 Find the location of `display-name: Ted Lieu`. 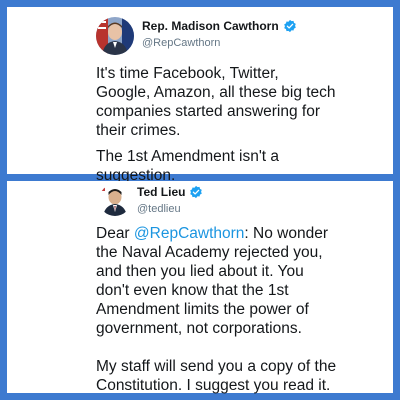

display-name: Ted Lieu is located at coordinates (161, 192).